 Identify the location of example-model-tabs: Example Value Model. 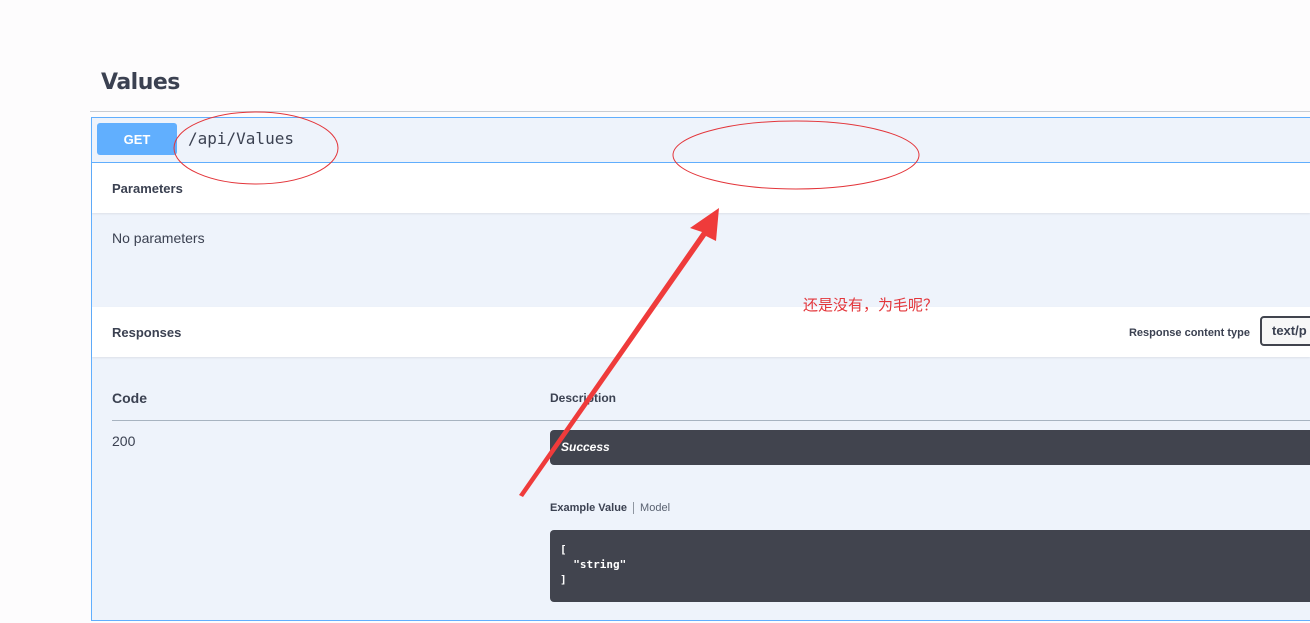
(610, 508).